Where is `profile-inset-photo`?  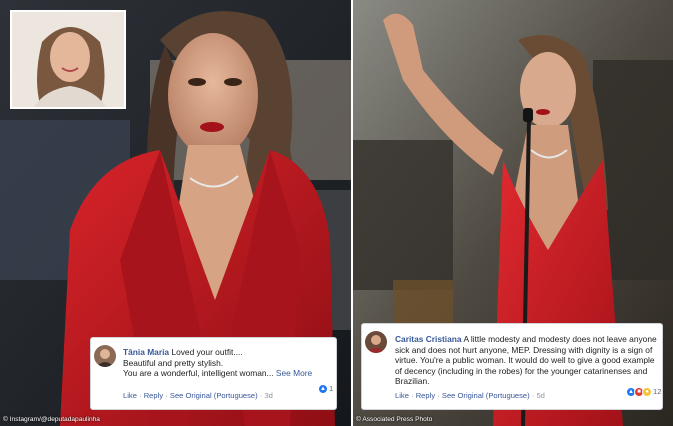
profile-inset-photo is located at coordinates (68, 59).